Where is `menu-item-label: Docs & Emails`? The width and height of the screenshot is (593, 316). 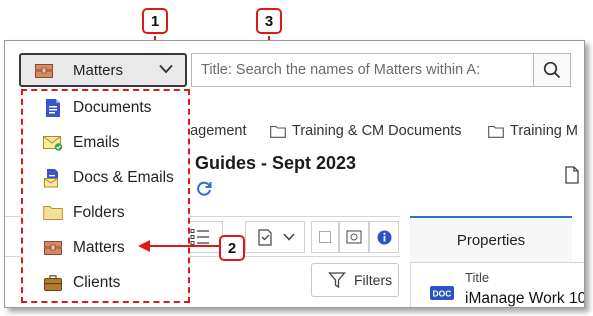
menu-item-label: Docs & Emails is located at coordinates (123, 177).